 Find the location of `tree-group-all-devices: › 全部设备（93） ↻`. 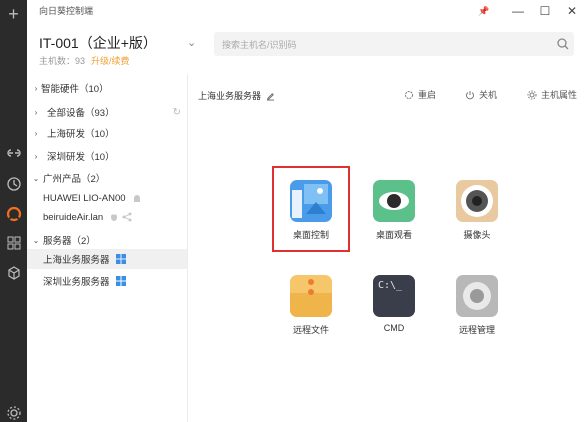

tree-group-all-devices: › 全部设备（93） ↻ is located at coordinates (107, 112).